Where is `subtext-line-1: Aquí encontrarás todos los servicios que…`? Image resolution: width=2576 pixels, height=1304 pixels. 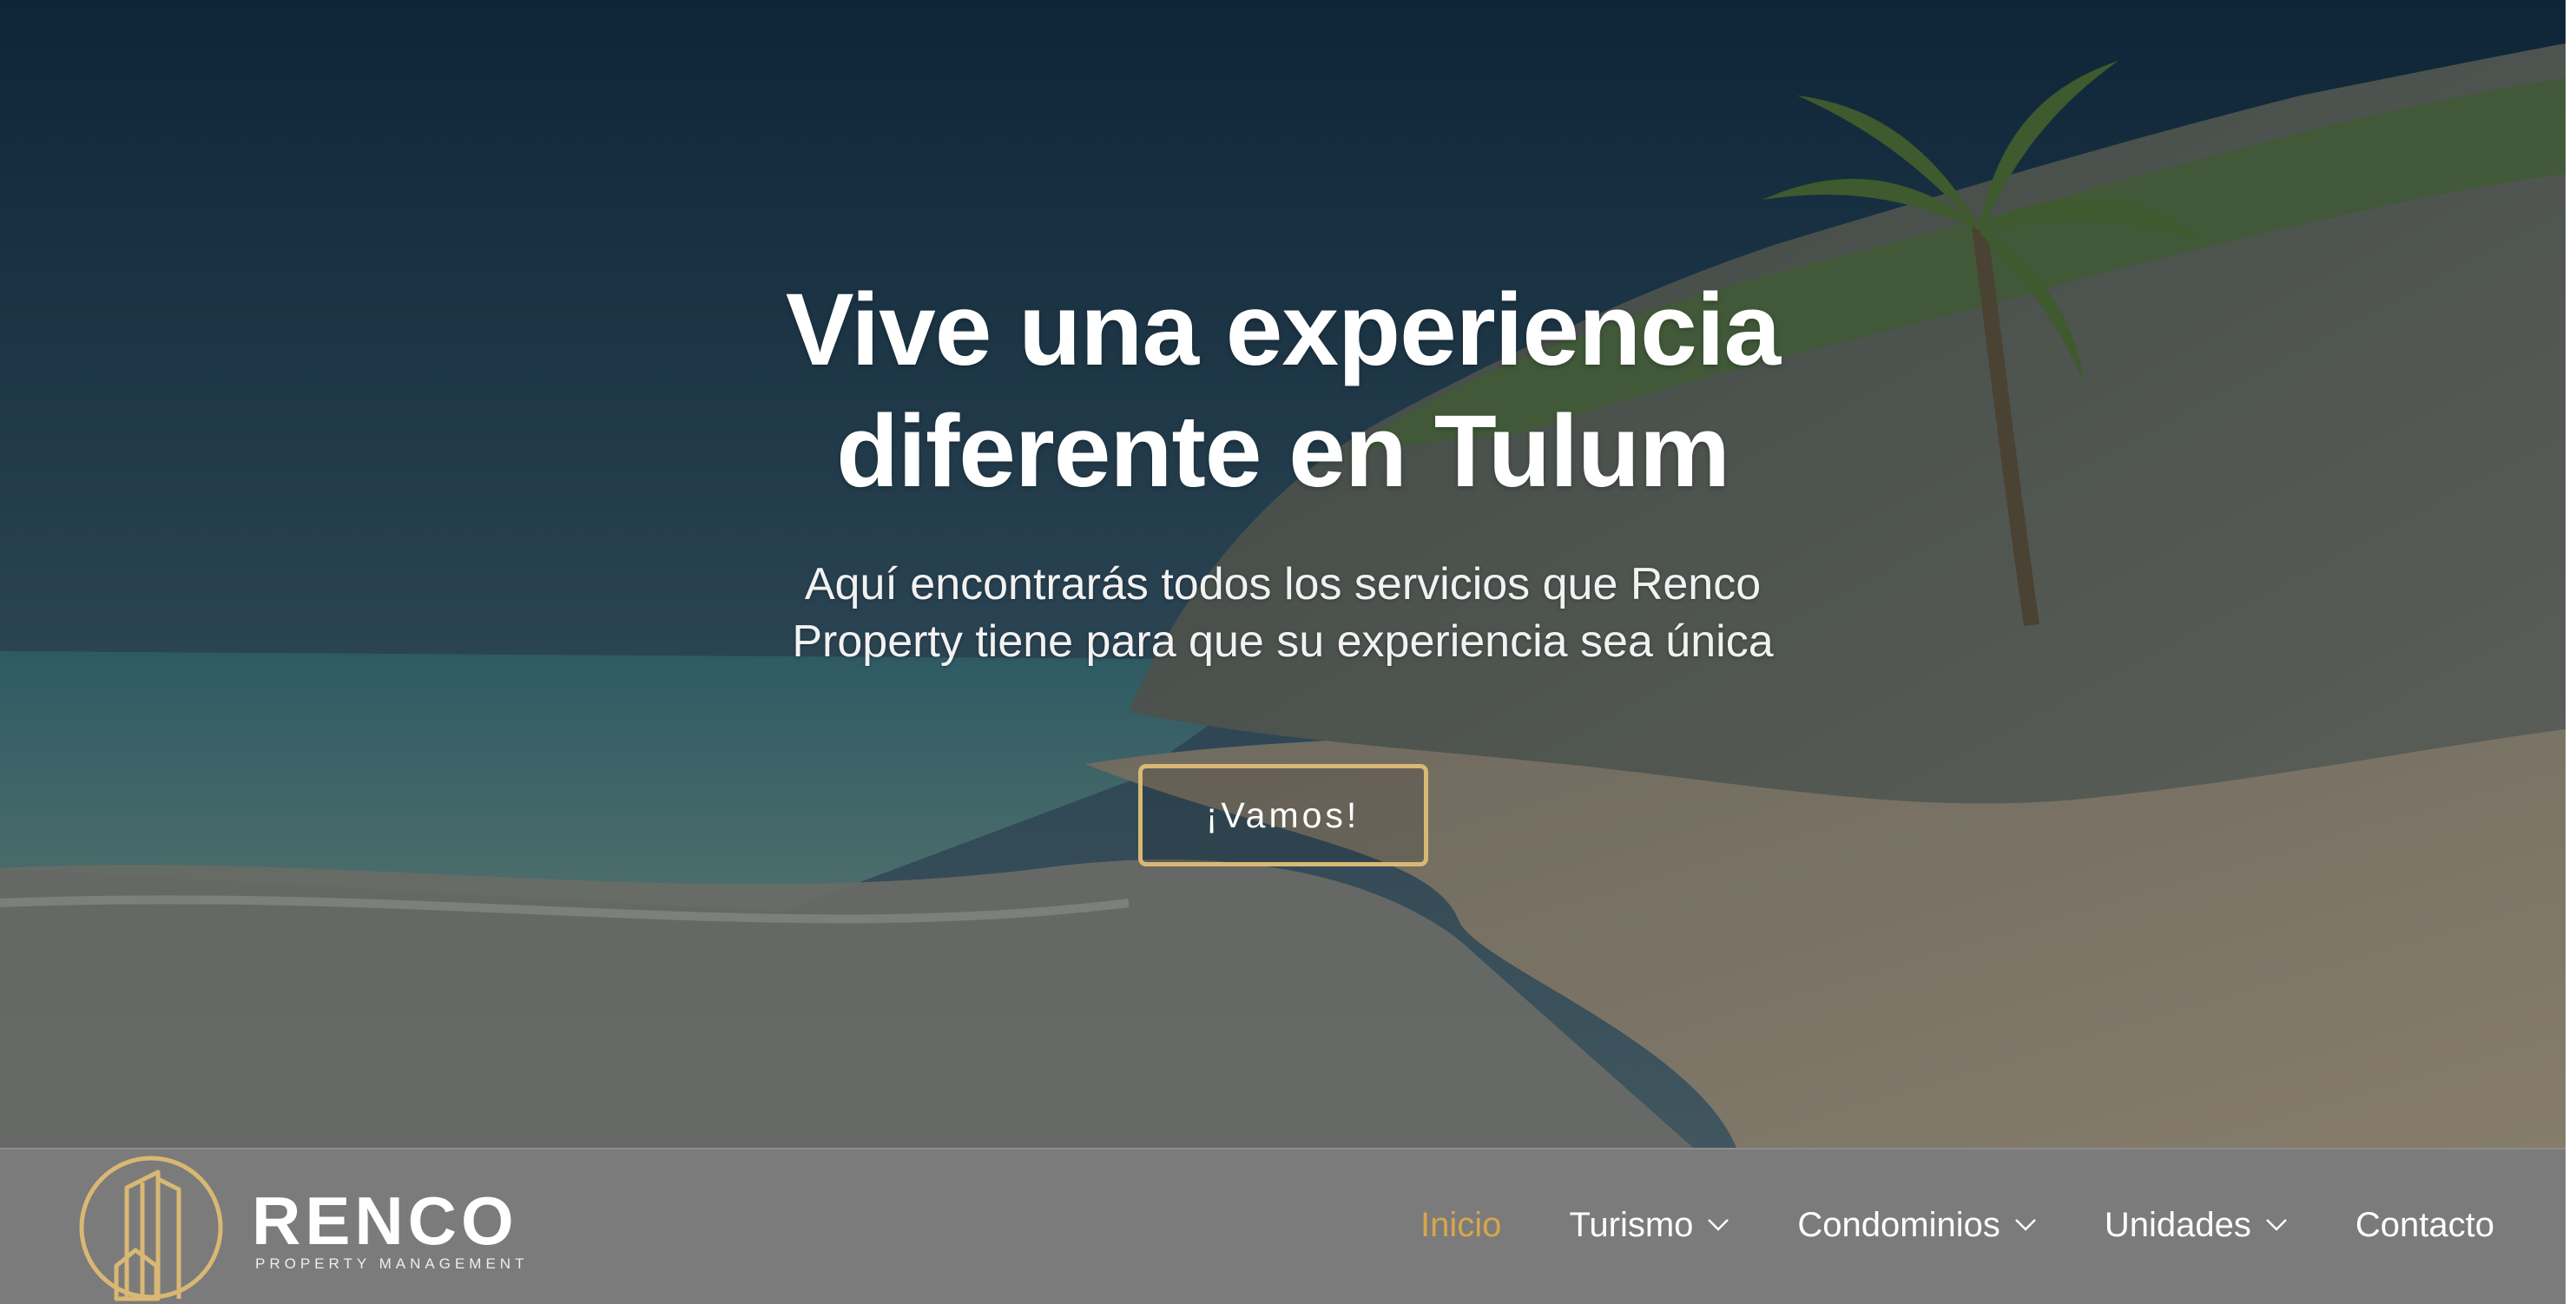 subtext-line-1: Aquí encontrarás todos los servicios que… is located at coordinates (1283, 584).